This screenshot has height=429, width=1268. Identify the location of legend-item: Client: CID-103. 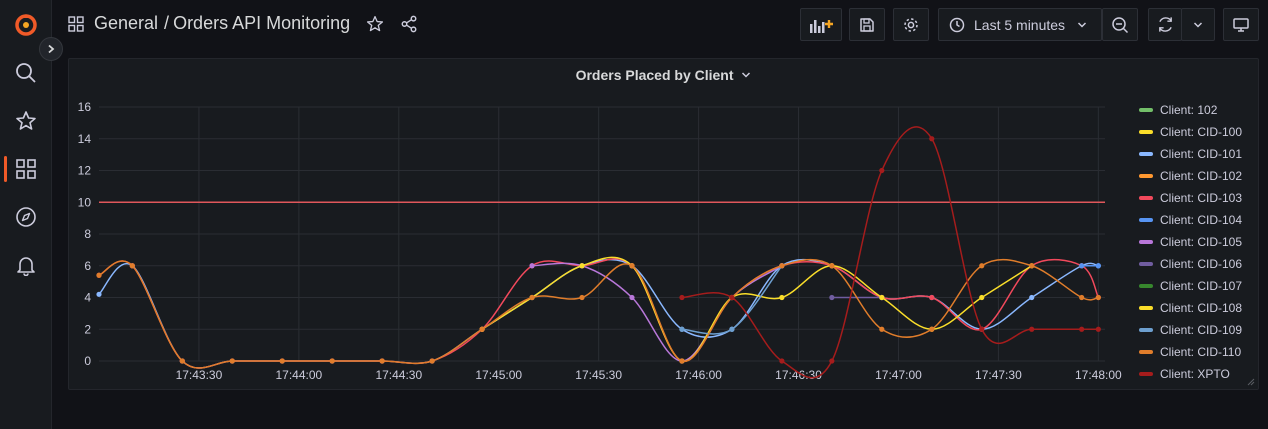
(1190, 198).